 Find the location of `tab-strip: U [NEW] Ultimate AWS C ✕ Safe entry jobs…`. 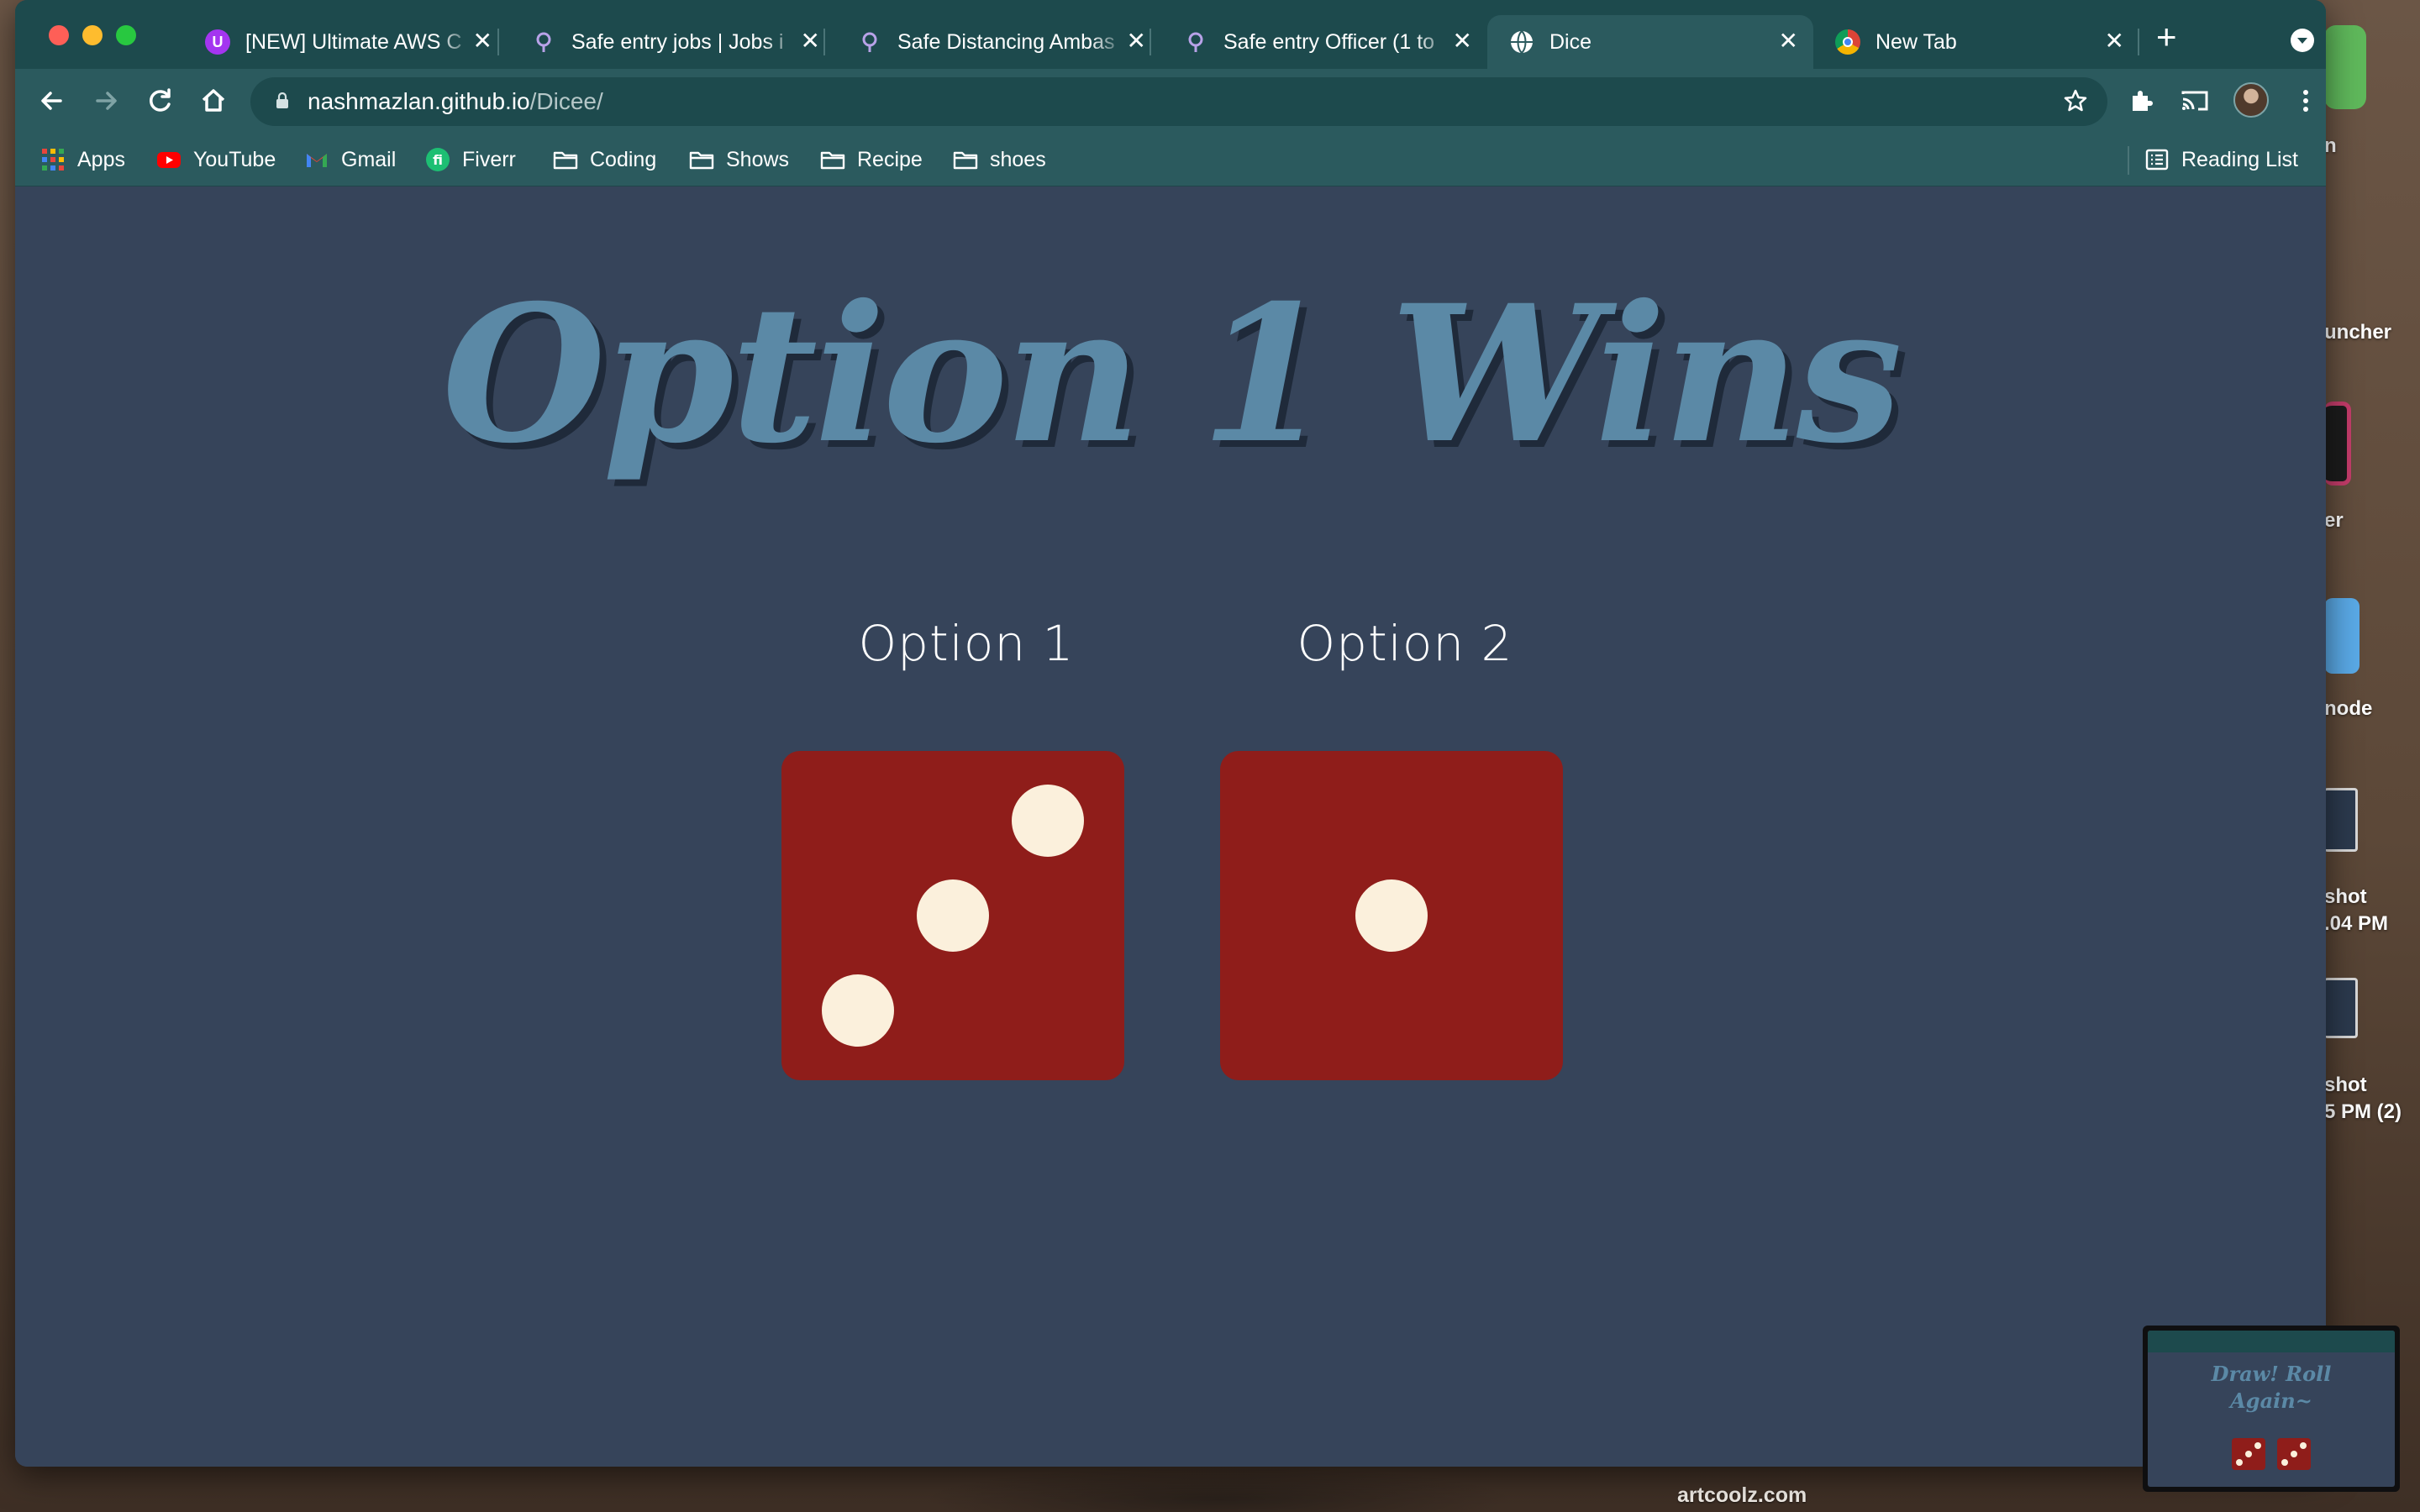

tab-strip: U [NEW] Ultimate AWS C ✕ Safe entry jobs… is located at coordinates (1170, 37).